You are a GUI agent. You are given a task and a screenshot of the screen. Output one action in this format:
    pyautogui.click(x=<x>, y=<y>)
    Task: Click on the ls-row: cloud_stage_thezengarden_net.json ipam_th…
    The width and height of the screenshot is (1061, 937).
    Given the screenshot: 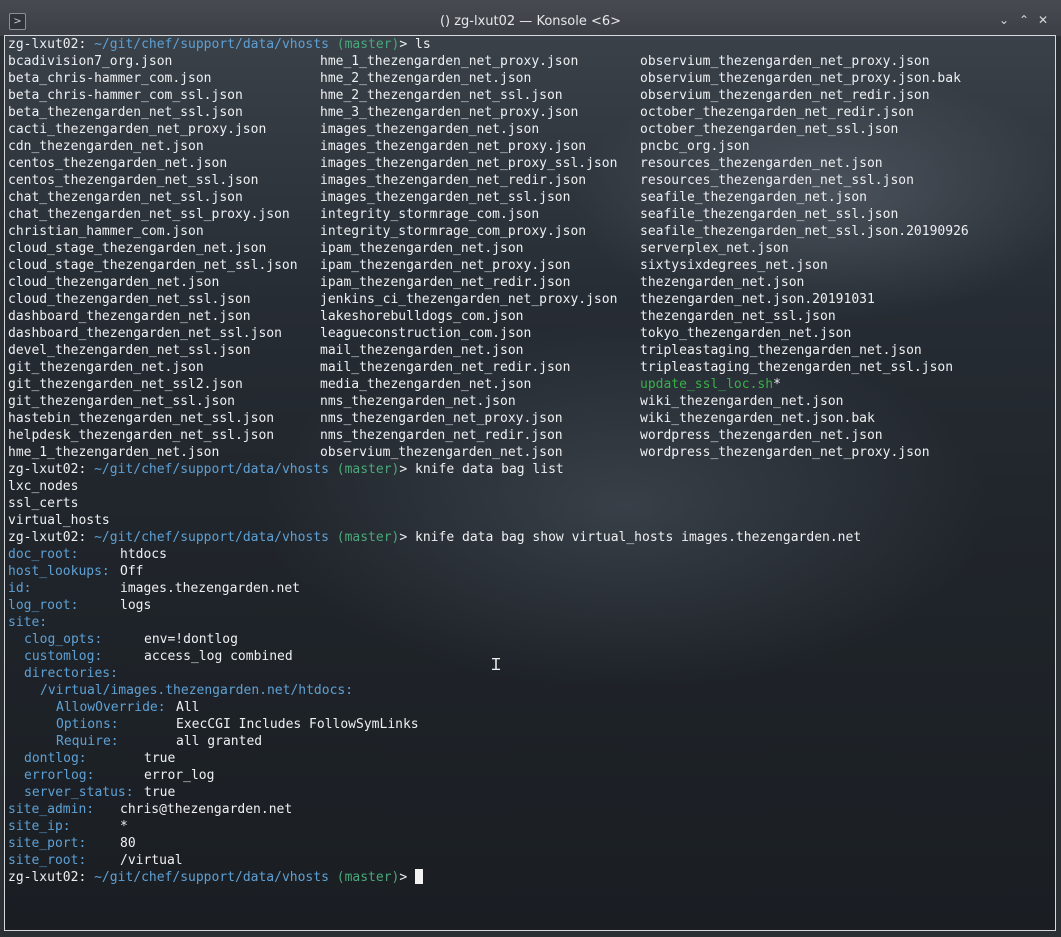 What is the action you would take?
    pyautogui.click(x=488, y=248)
    